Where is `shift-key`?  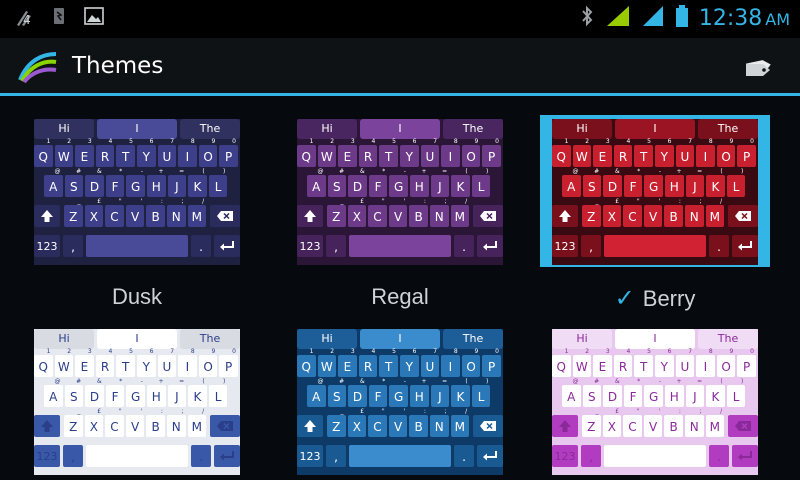 shift-key is located at coordinates (310, 216).